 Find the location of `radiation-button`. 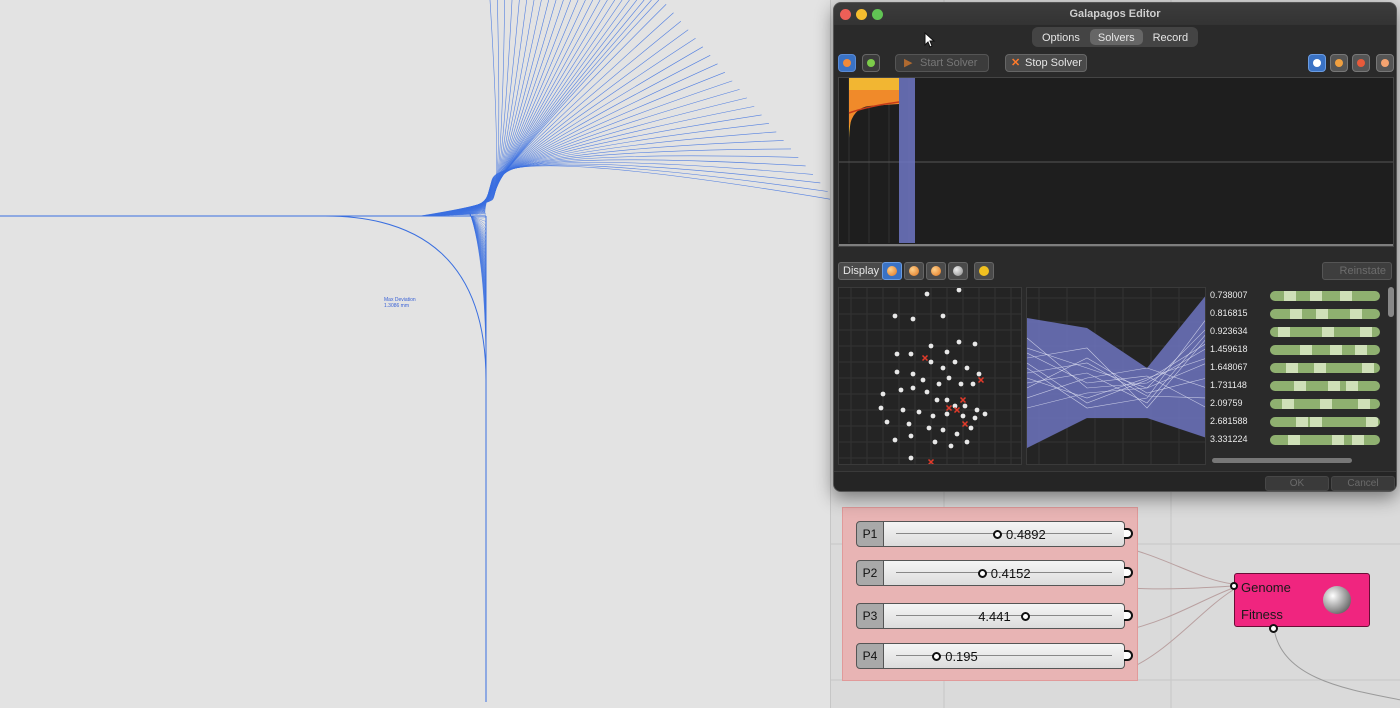

radiation-button is located at coordinates (984, 271).